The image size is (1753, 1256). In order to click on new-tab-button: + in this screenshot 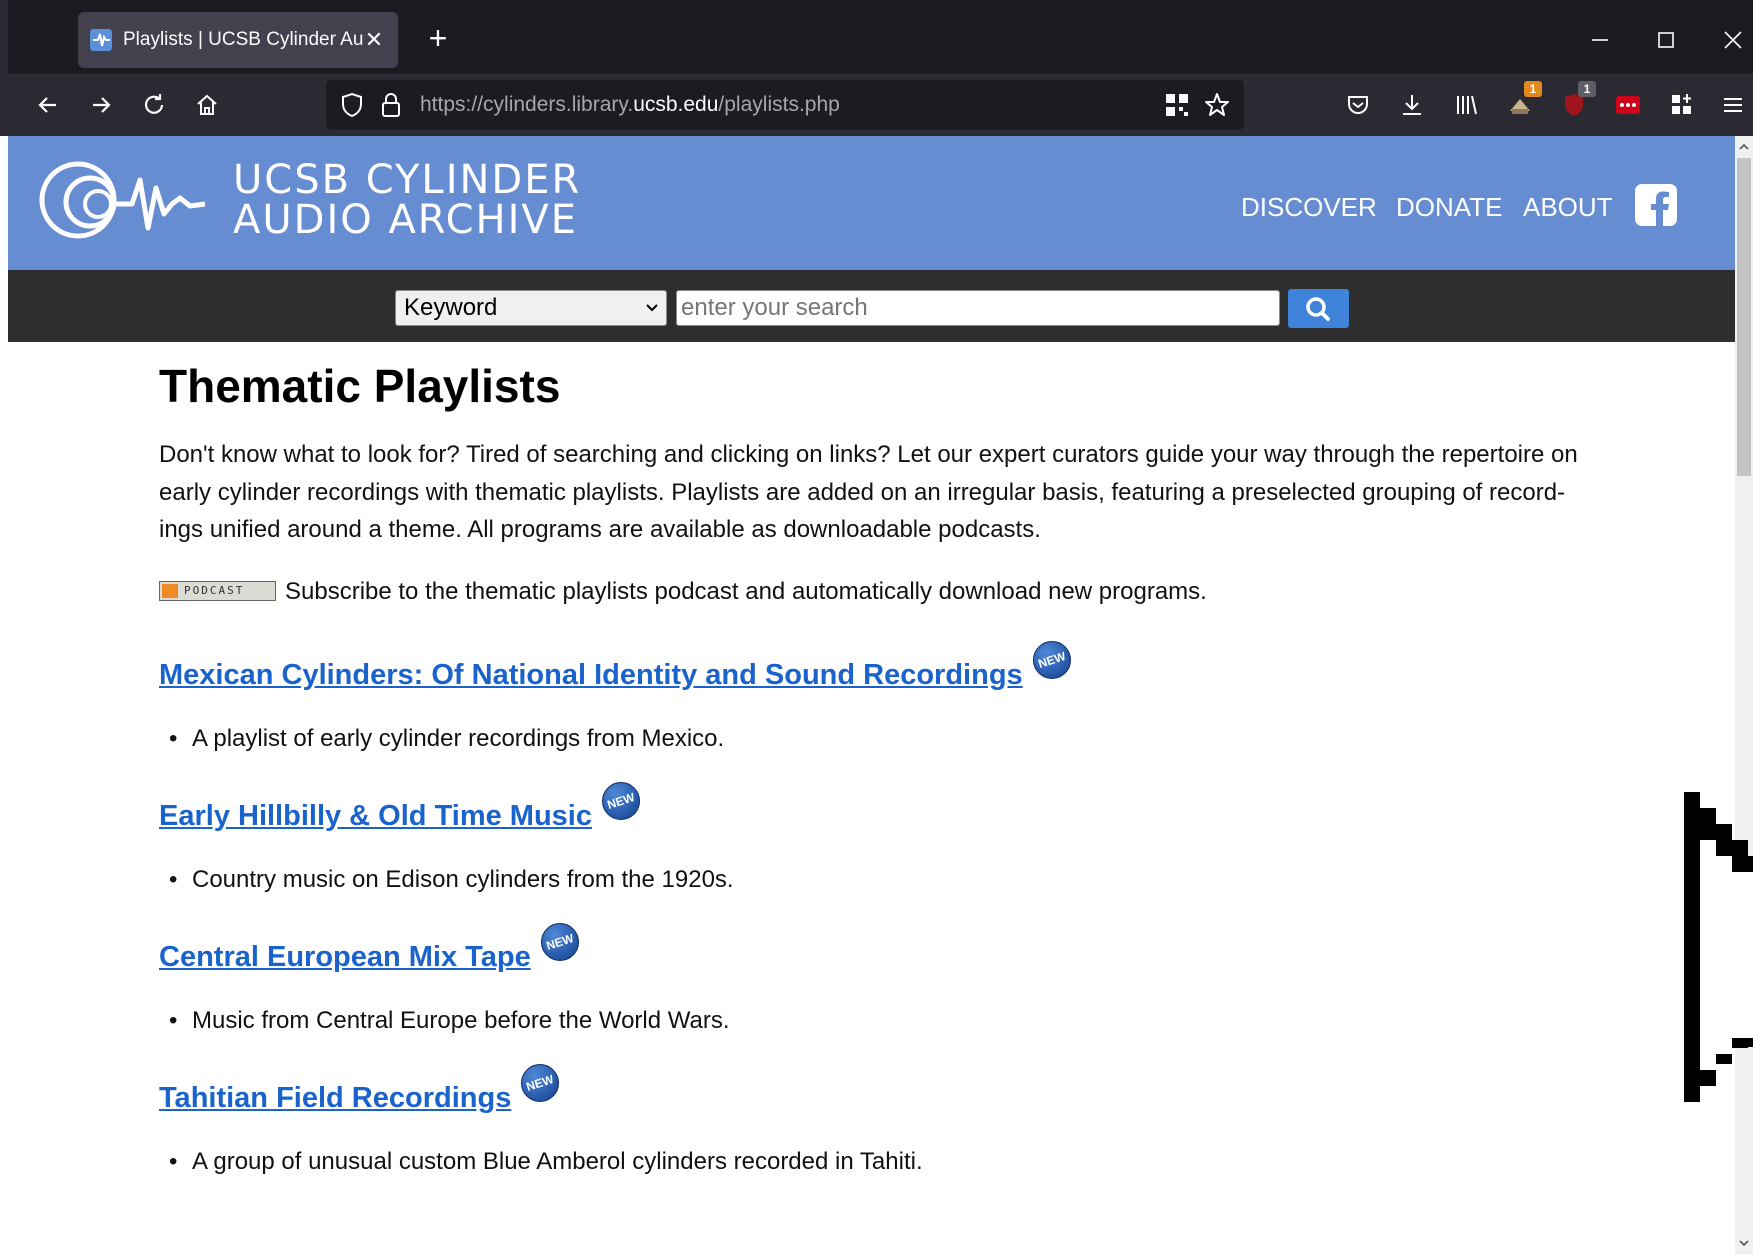, I will do `click(438, 38)`.